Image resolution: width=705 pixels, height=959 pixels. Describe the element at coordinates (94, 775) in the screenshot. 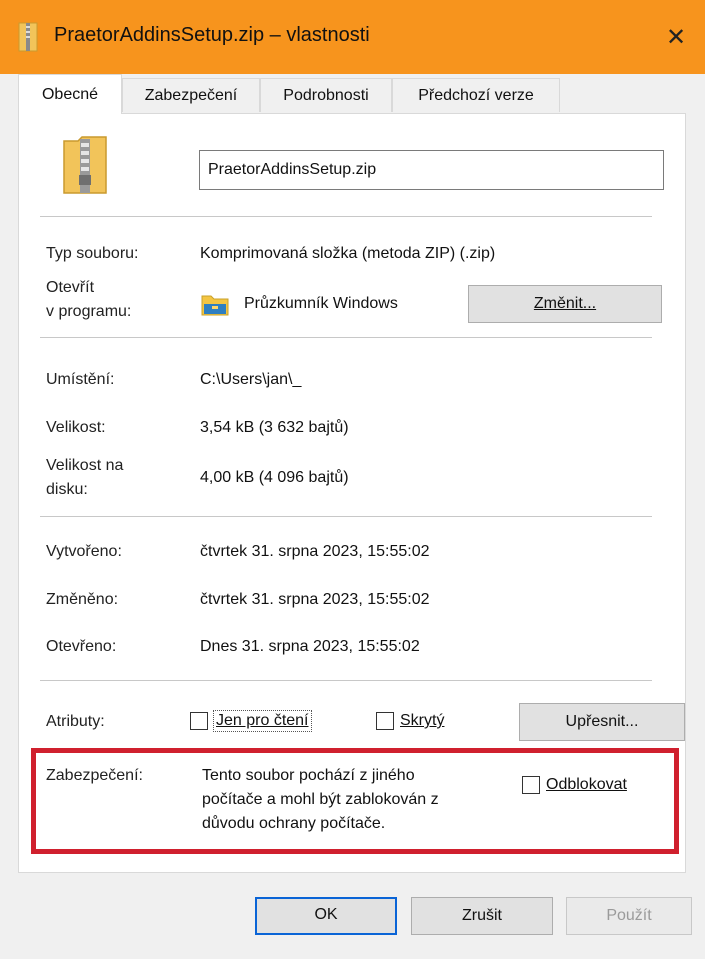

I see `security-label: Zabezpečení:` at that location.